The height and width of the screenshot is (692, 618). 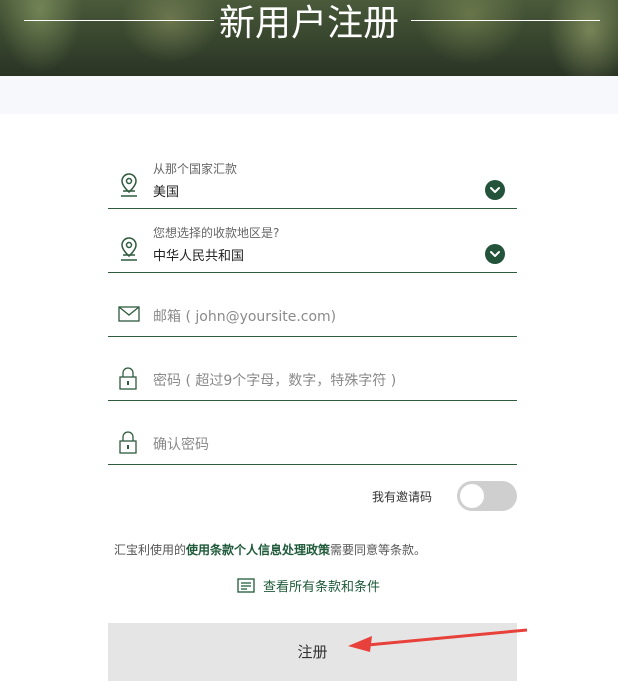 What do you see at coordinates (487, 496) in the screenshot?
I see `invite-code-toggle` at bounding box center [487, 496].